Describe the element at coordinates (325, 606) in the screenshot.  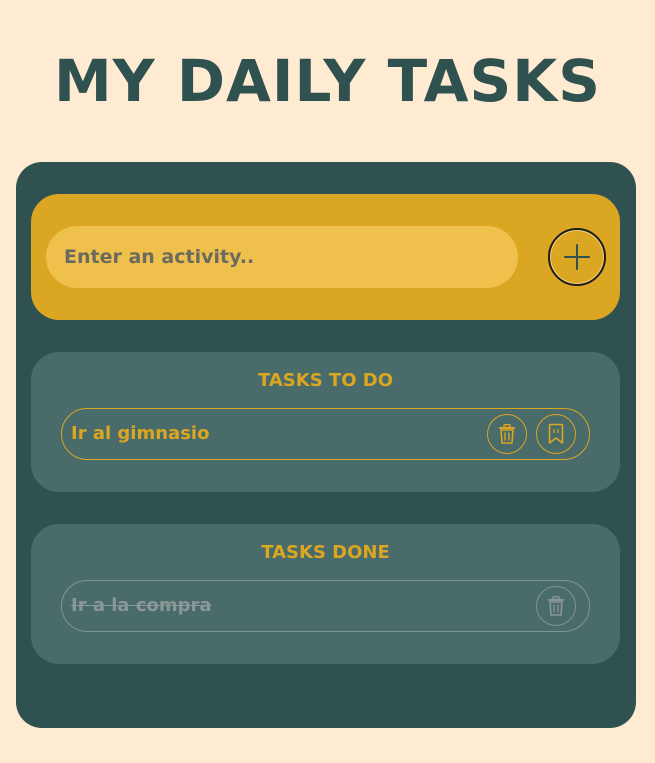
I see `task-item: Ir a la compra` at that location.